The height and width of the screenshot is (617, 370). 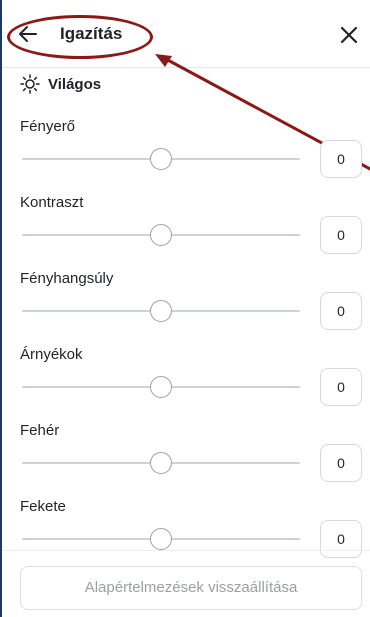 I want to click on control-label: Fekete, so click(x=43, y=506).